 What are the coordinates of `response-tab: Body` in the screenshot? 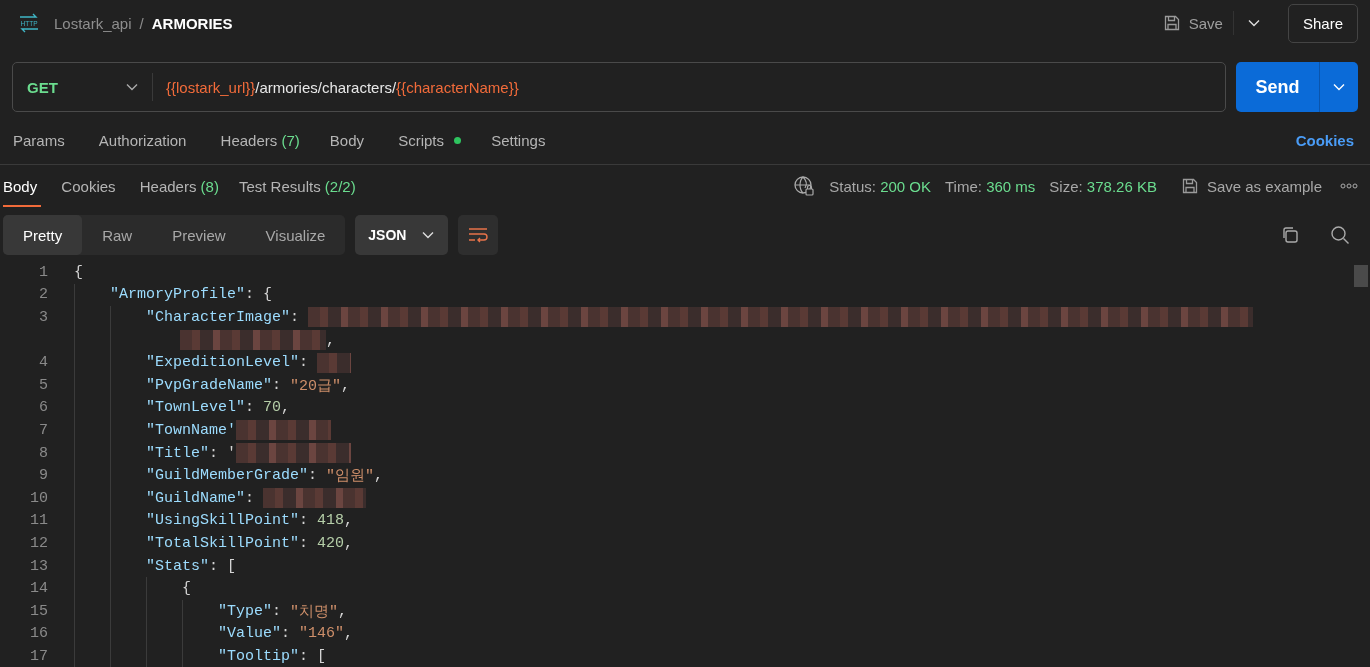 It's located at (22, 186).